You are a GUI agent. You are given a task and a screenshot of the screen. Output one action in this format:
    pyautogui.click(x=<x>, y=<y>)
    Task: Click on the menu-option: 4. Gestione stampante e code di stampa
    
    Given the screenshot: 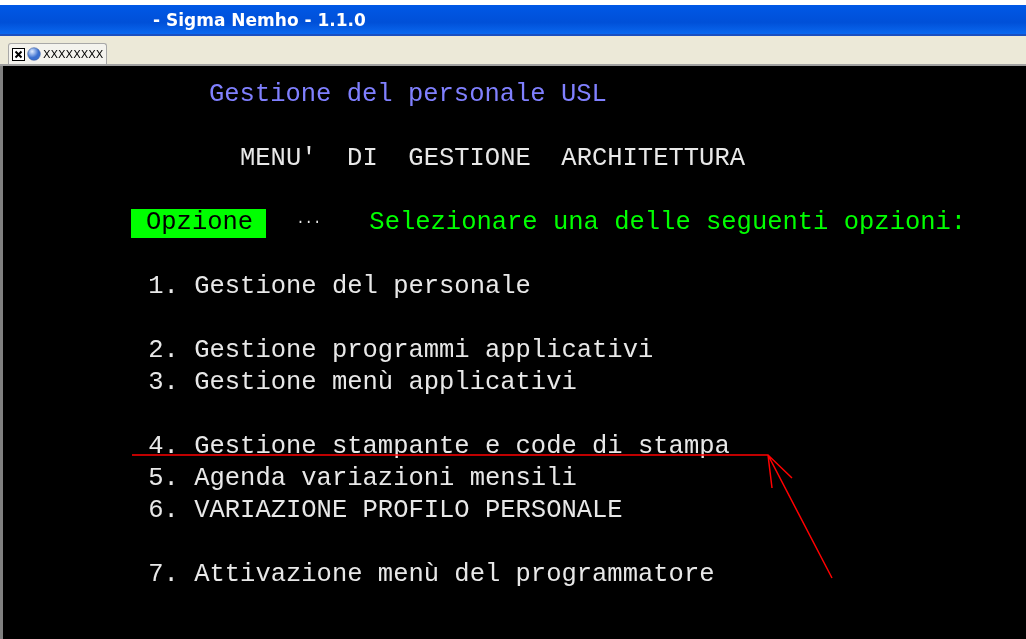 What is the action you would take?
    pyautogui.click(x=439, y=447)
    